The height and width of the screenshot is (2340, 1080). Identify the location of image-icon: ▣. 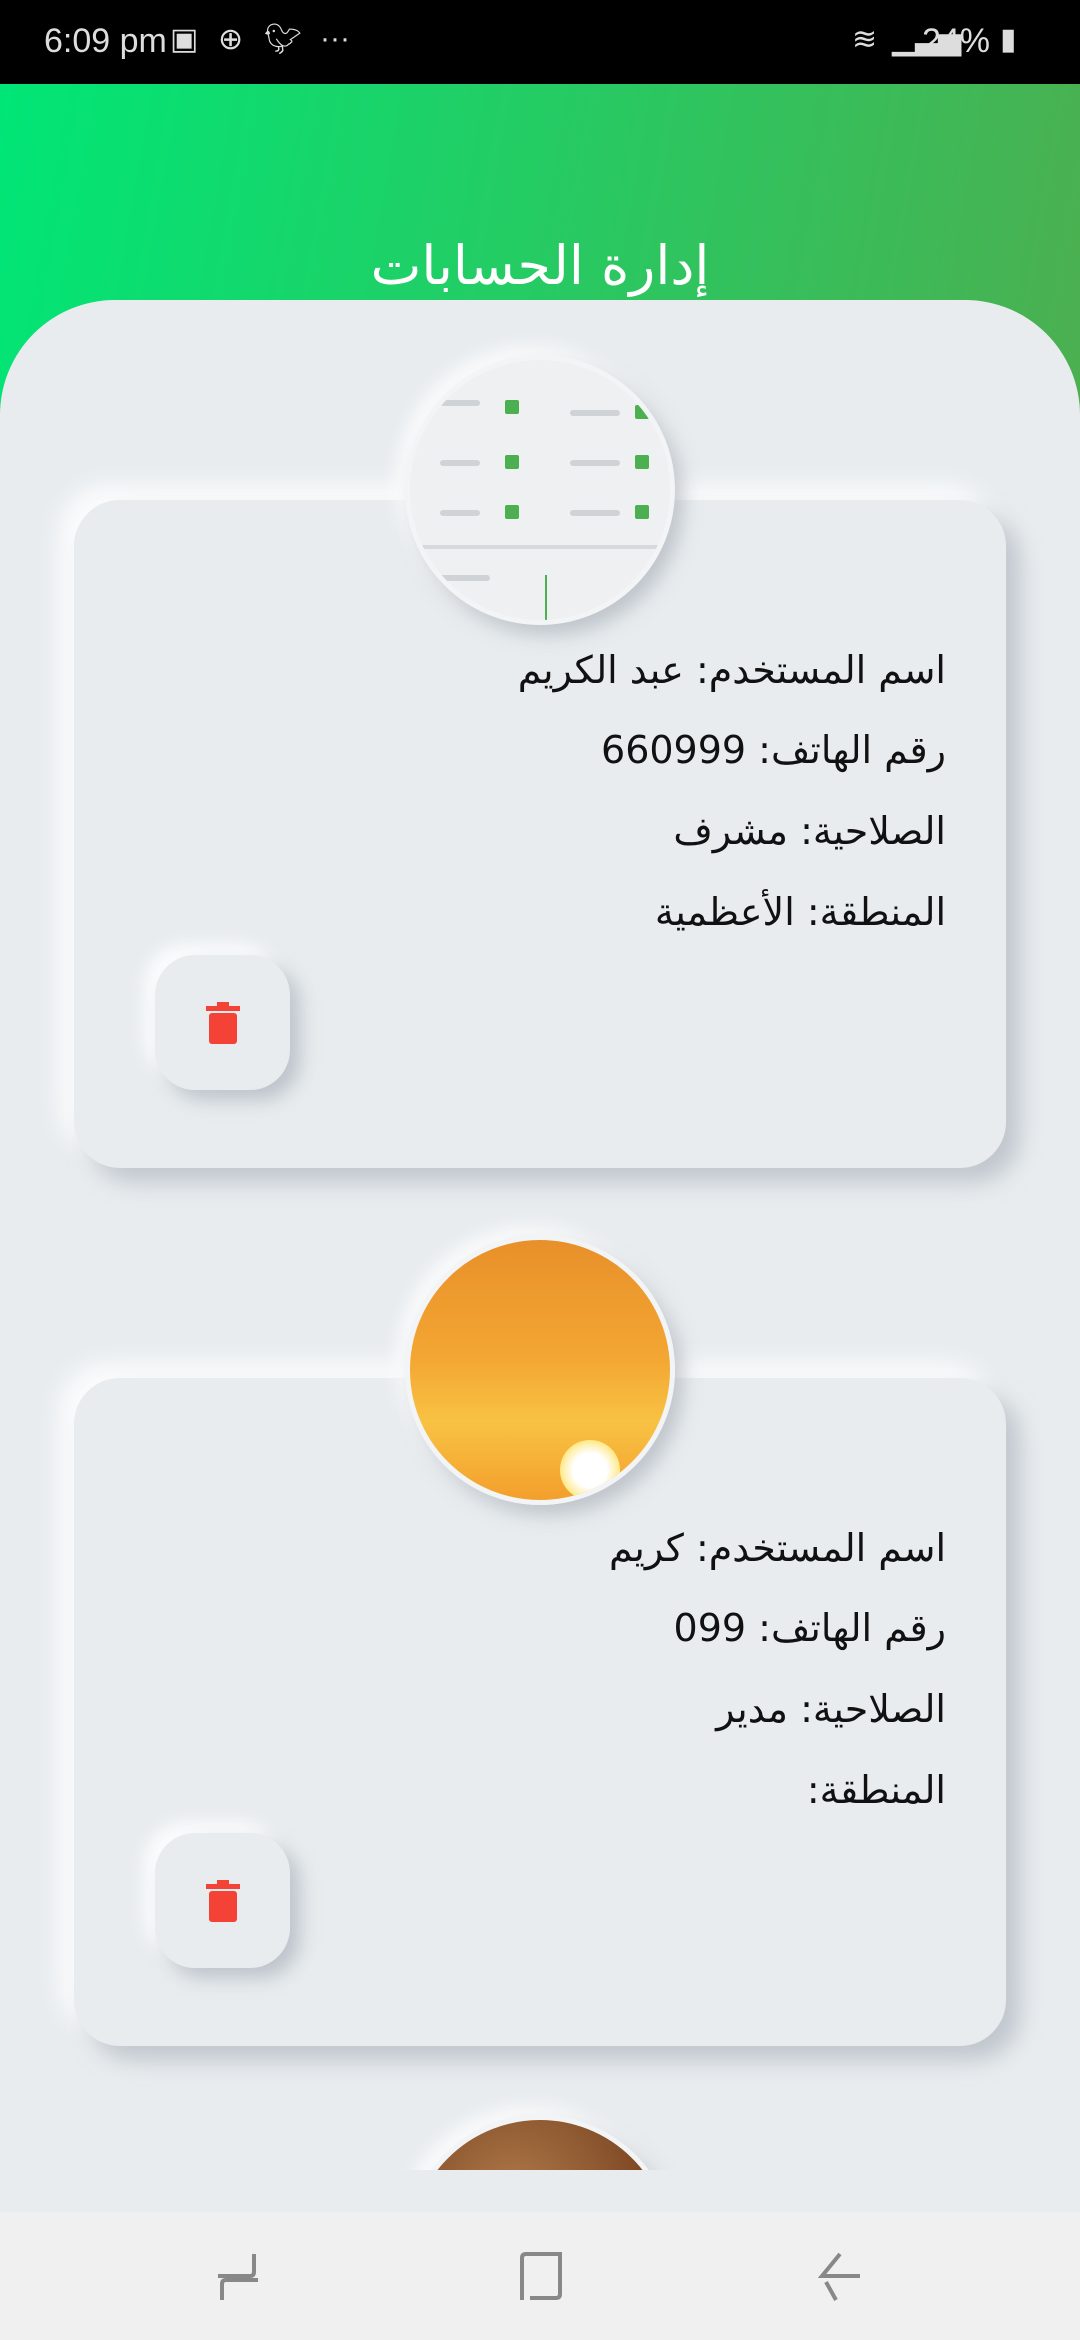
(184, 39).